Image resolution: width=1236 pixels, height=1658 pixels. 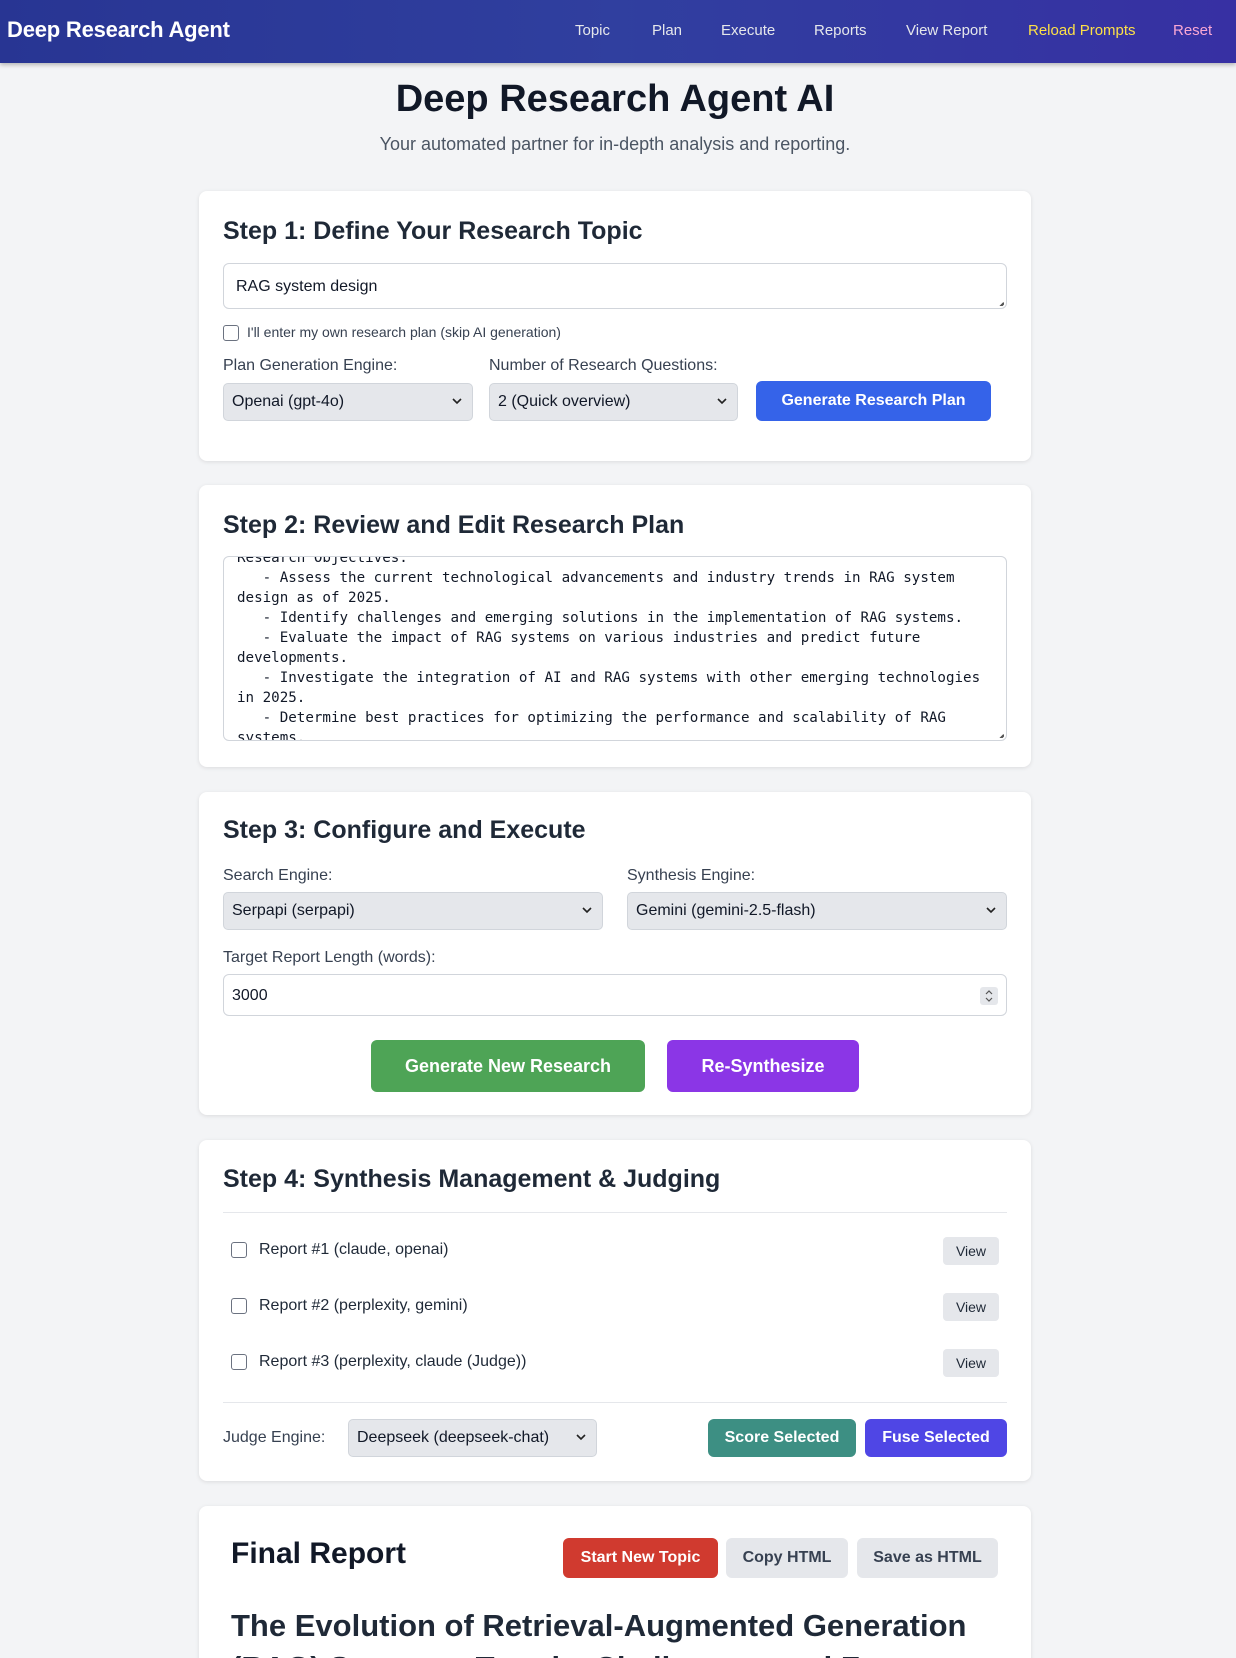 What do you see at coordinates (1082, 30) in the screenshot?
I see `nav-link-reload-prompts: Reload Prompts` at bounding box center [1082, 30].